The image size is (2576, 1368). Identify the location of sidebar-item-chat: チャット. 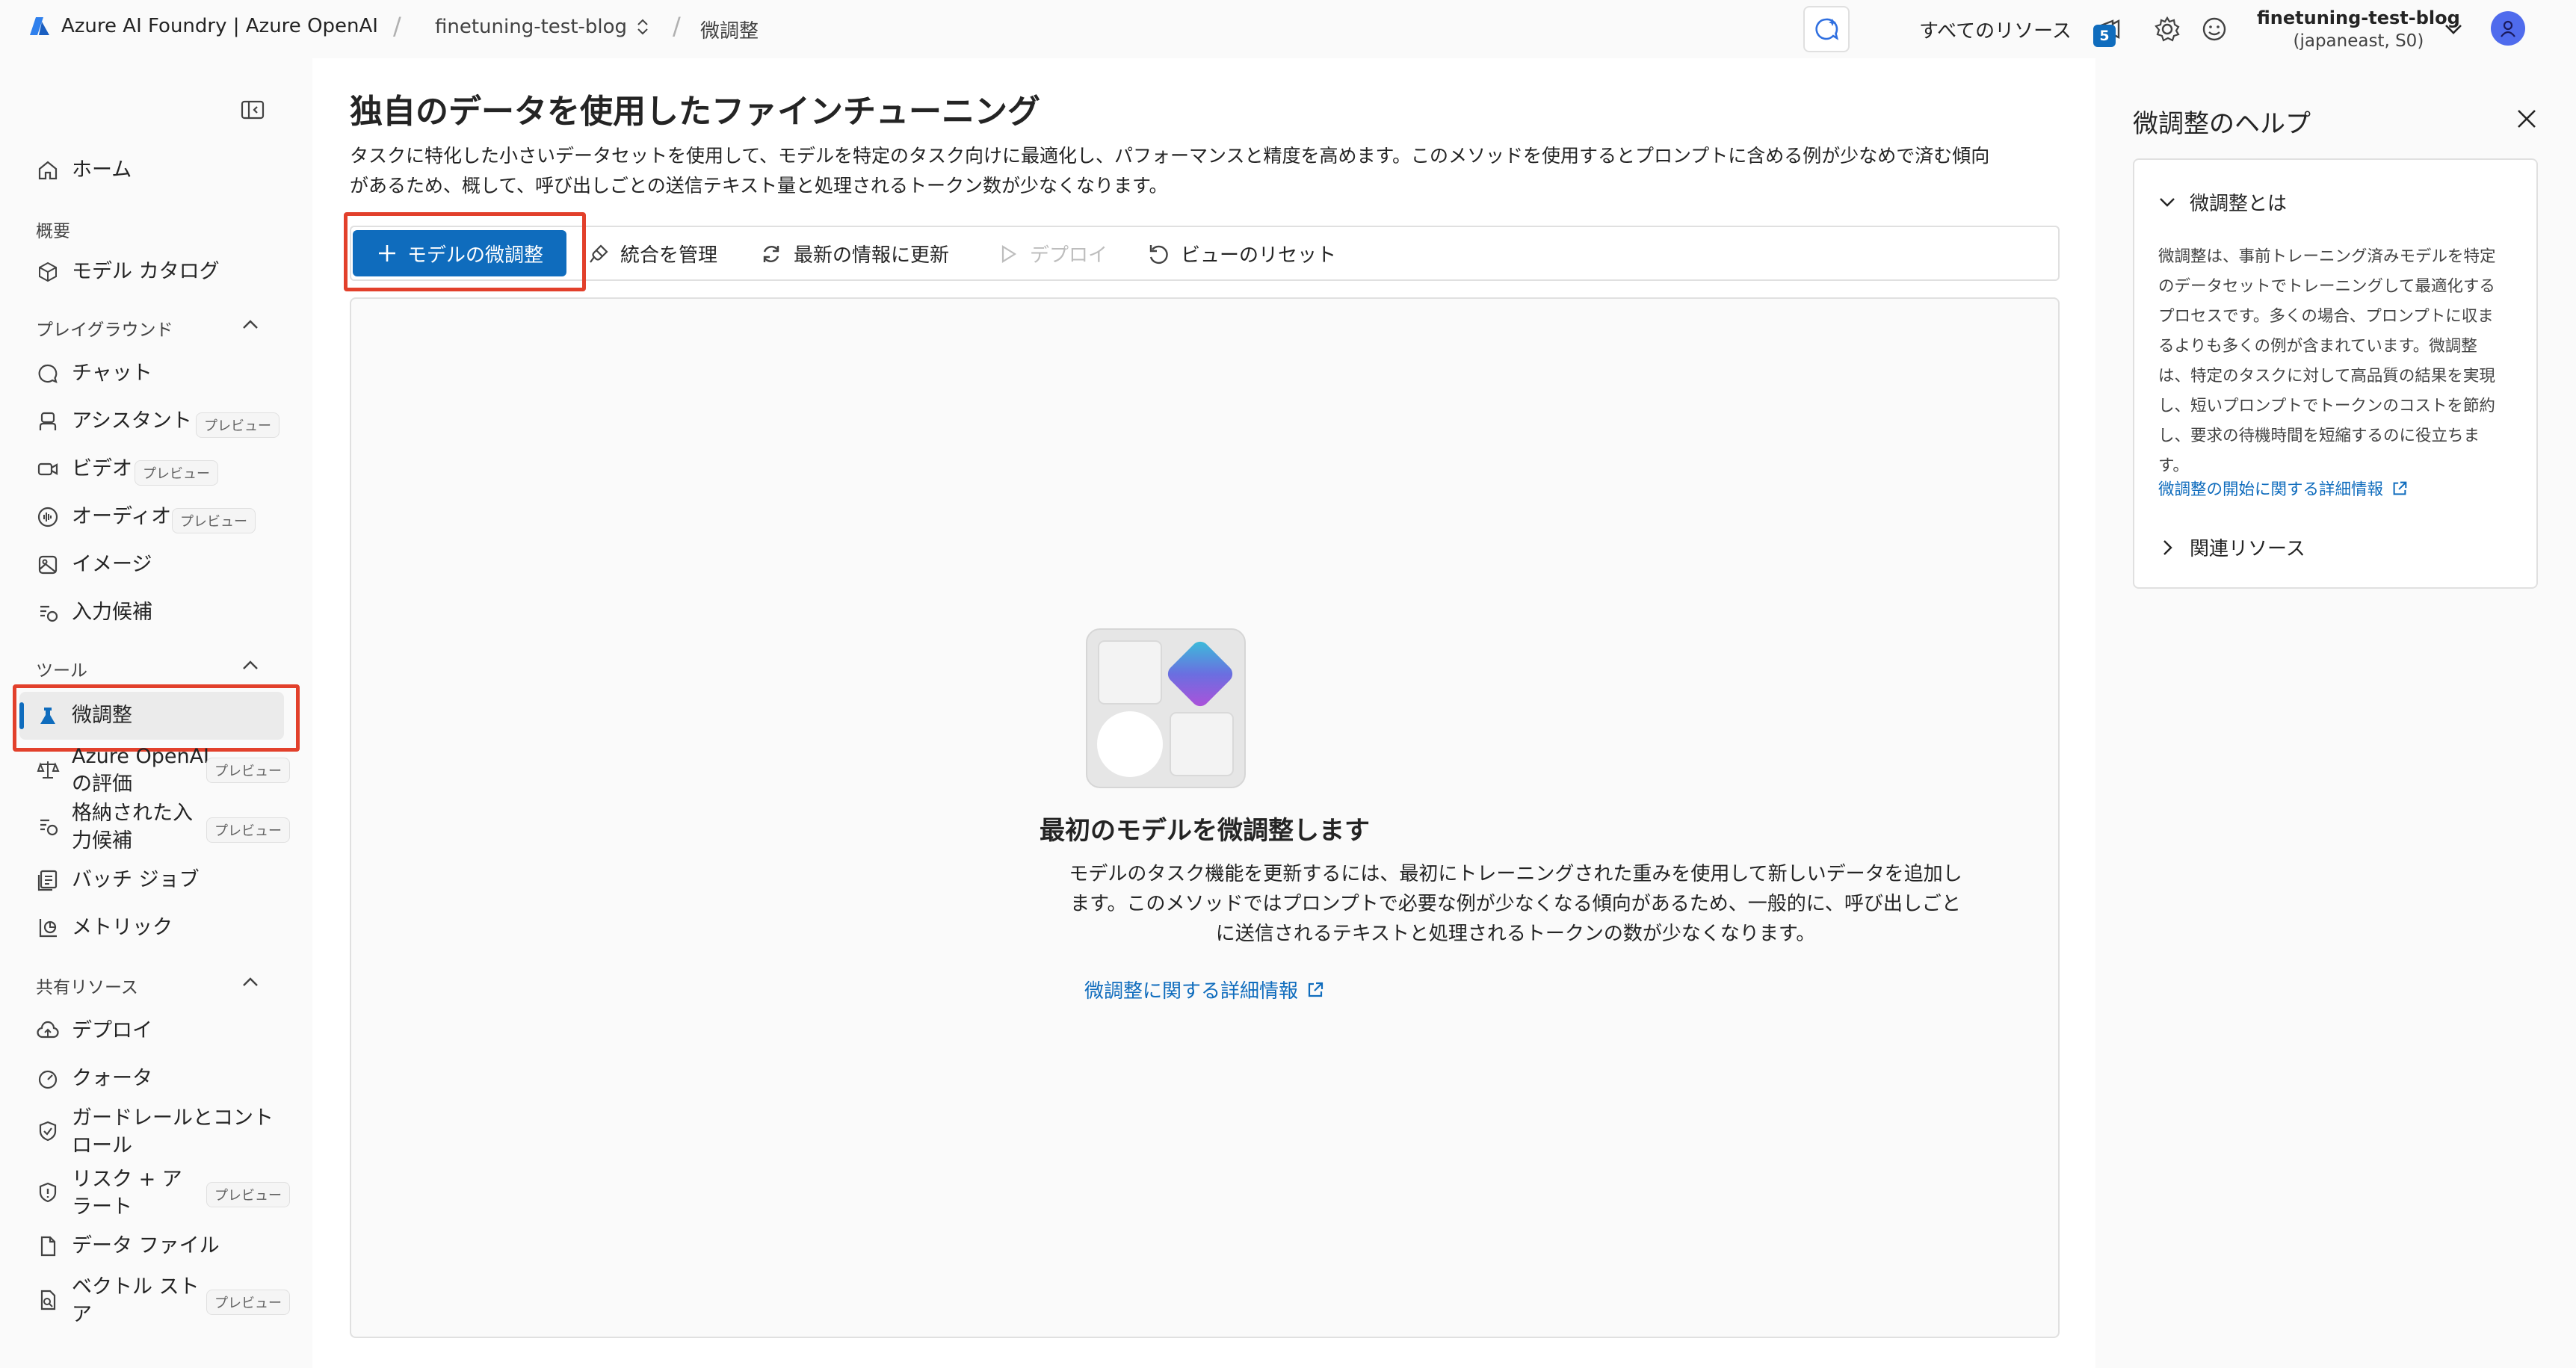
(93, 374).